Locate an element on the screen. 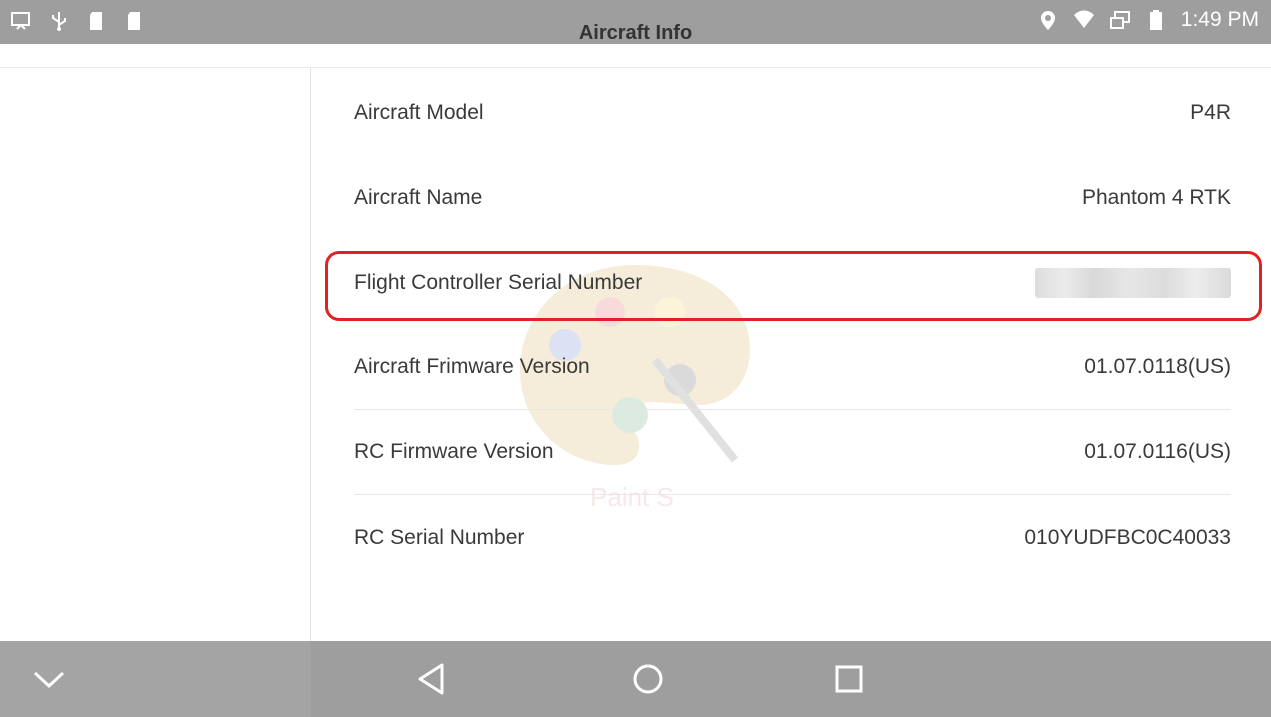 The image size is (1271, 717). rc-firmware-label: RC Firmware Version is located at coordinates (454, 451).